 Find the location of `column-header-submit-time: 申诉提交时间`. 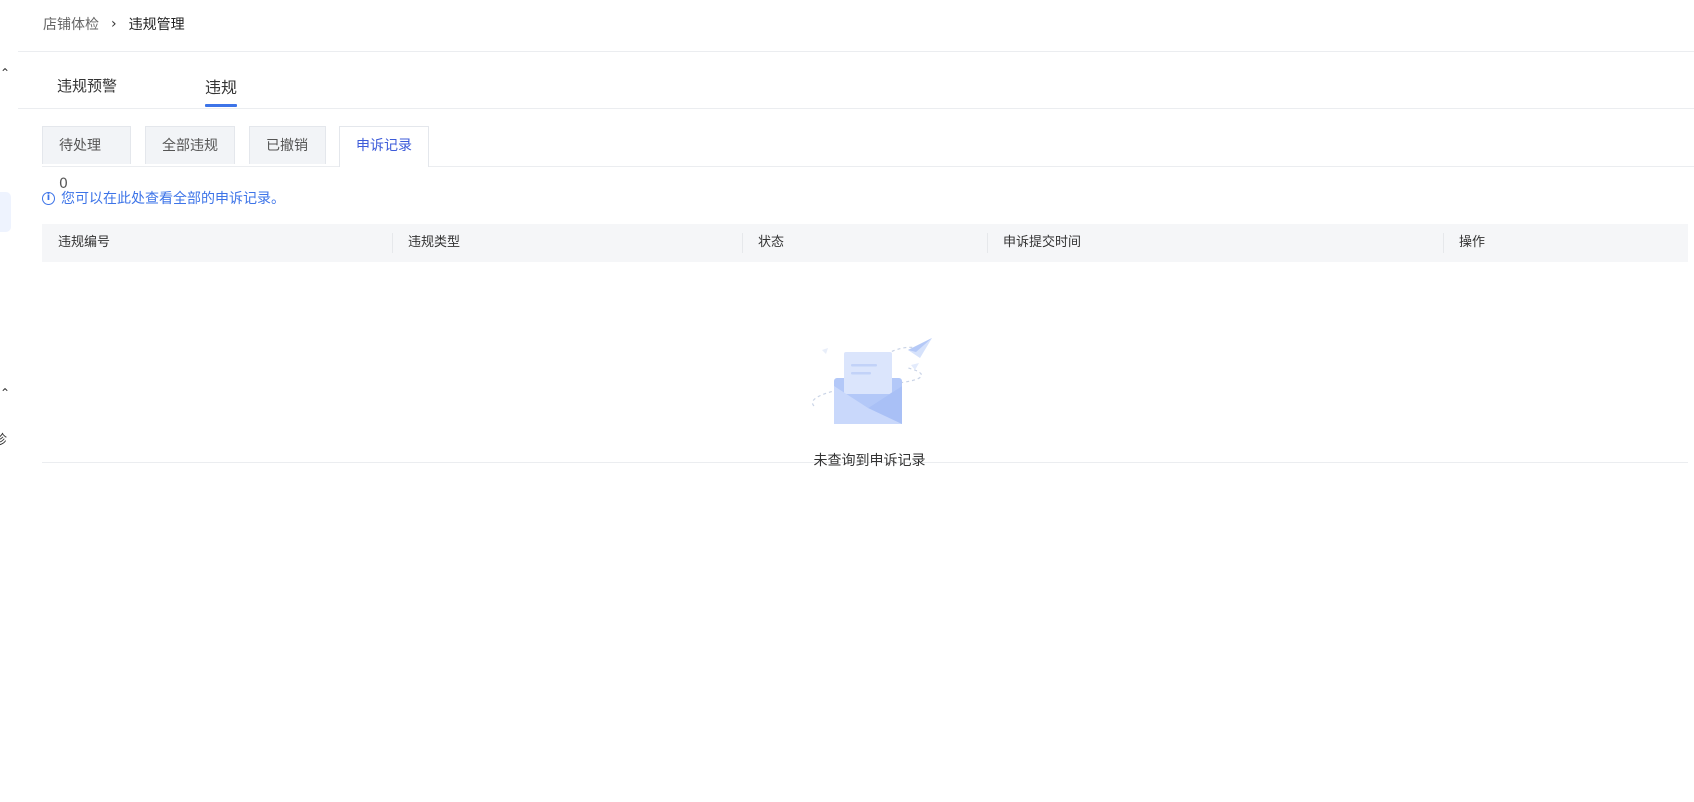

column-header-submit-time: 申诉提交时间 is located at coordinates (1215, 243).